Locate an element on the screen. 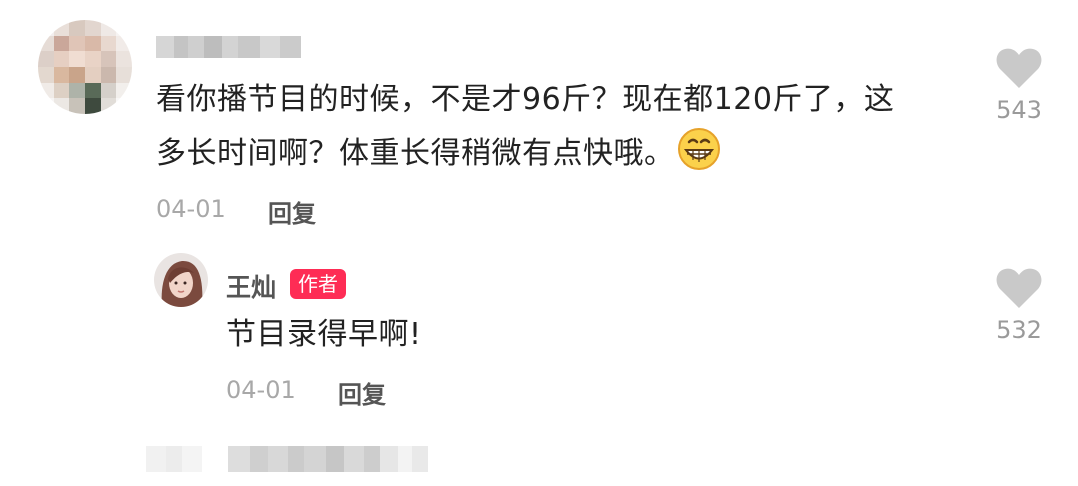 The image size is (1078, 486). commenter-username is located at coordinates (228, 47).